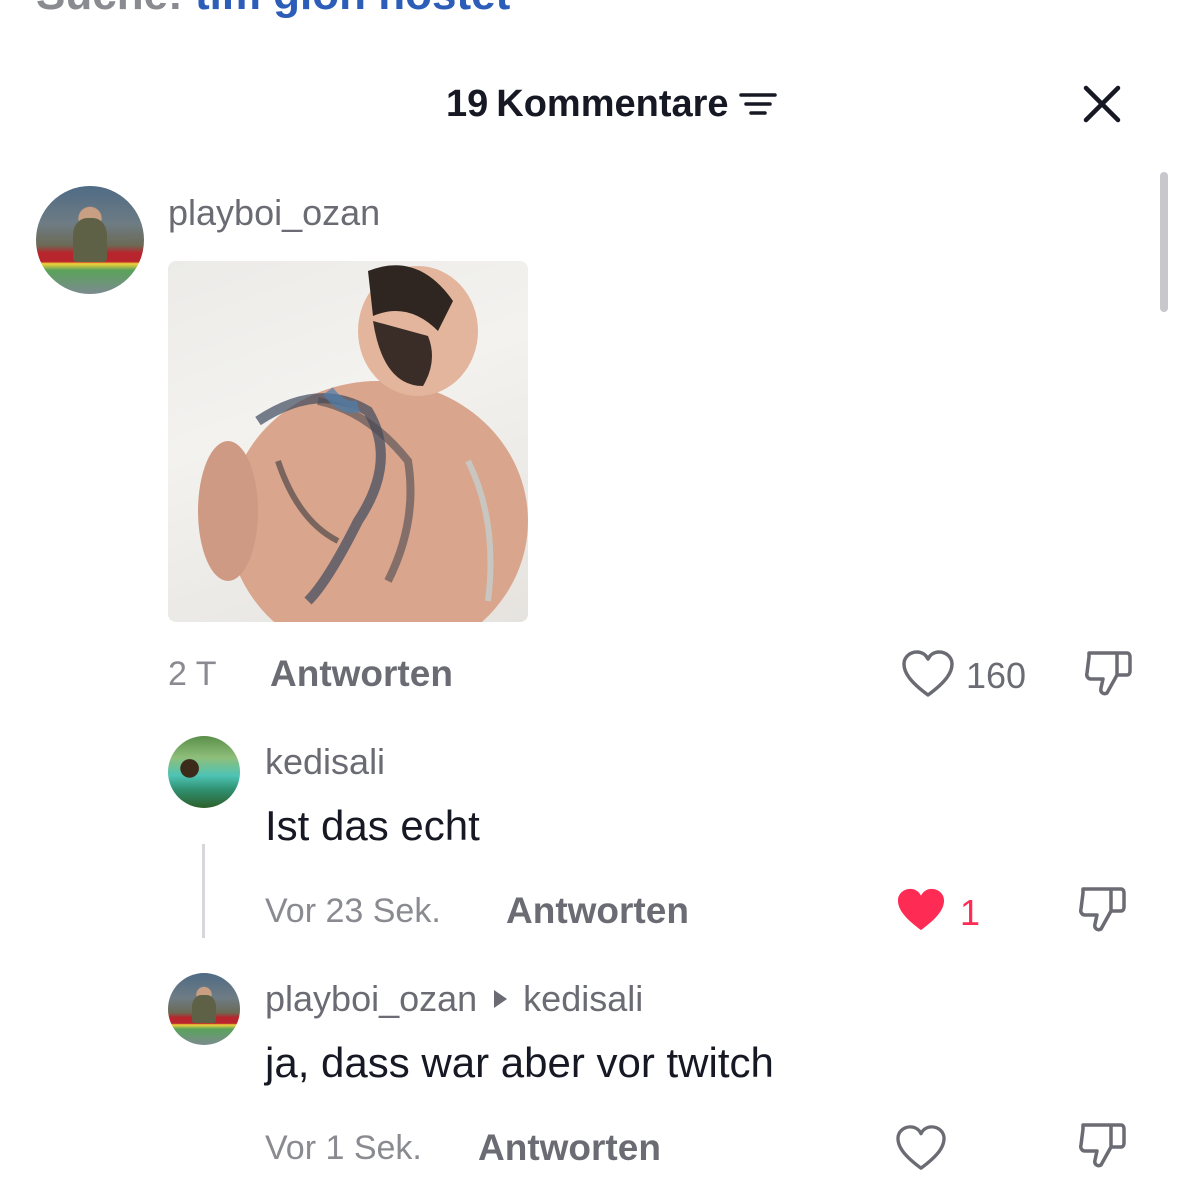  Describe the element at coordinates (343, 1148) in the screenshot. I see `comment-time: Vor 1 Sek.` at that location.